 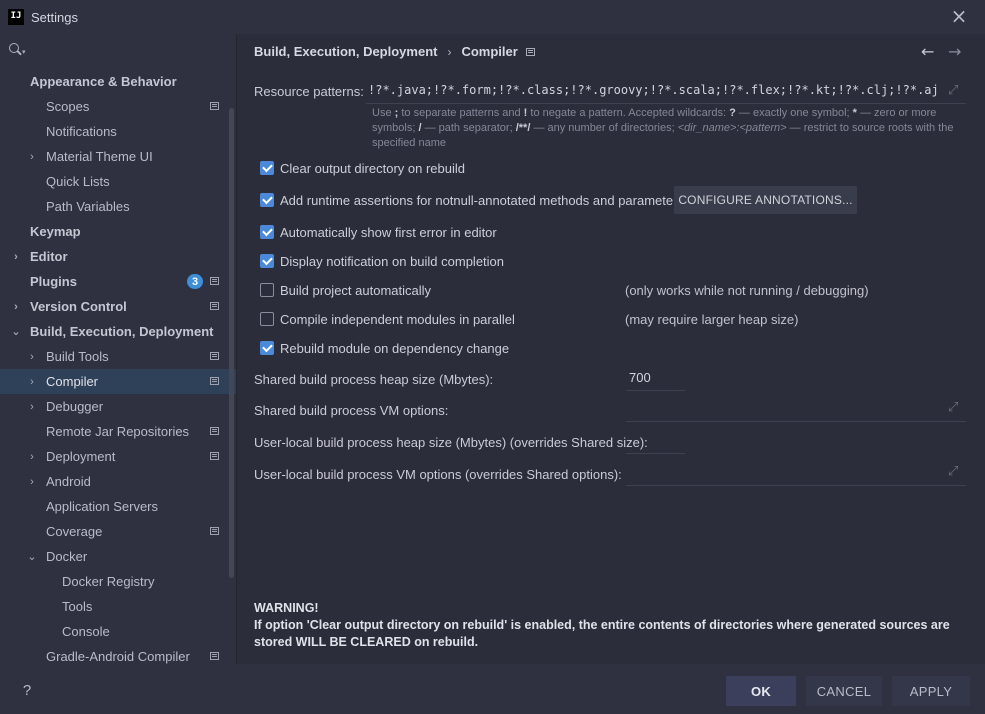 What do you see at coordinates (118, 281) in the screenshot?
I see `sidebar-item-plugins: Plugins 3` at bounding box center [118, 281].